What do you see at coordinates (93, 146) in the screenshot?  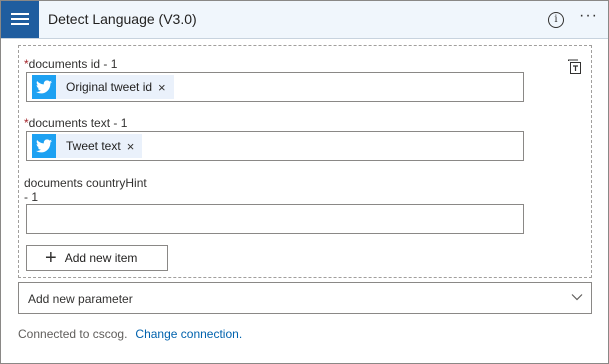 I see `token-label: Tweet text` at bounding box center [93, 146].